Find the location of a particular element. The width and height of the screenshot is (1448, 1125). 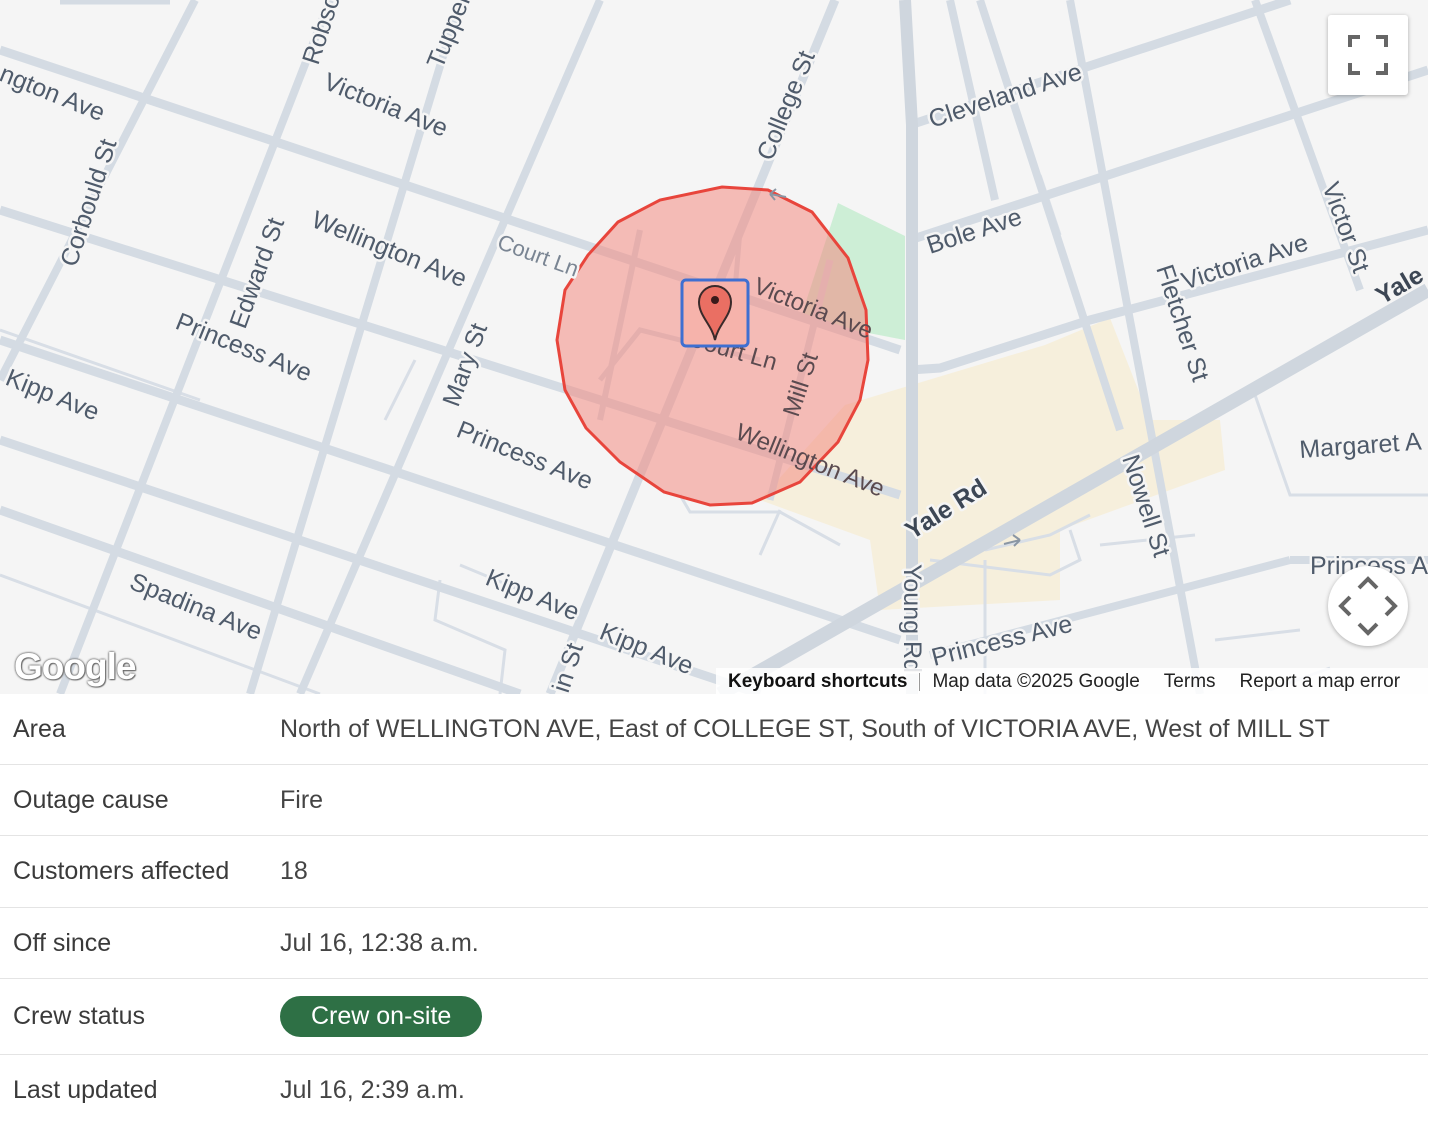

detail-label: Last updated is located at coordinates (85, 1089).